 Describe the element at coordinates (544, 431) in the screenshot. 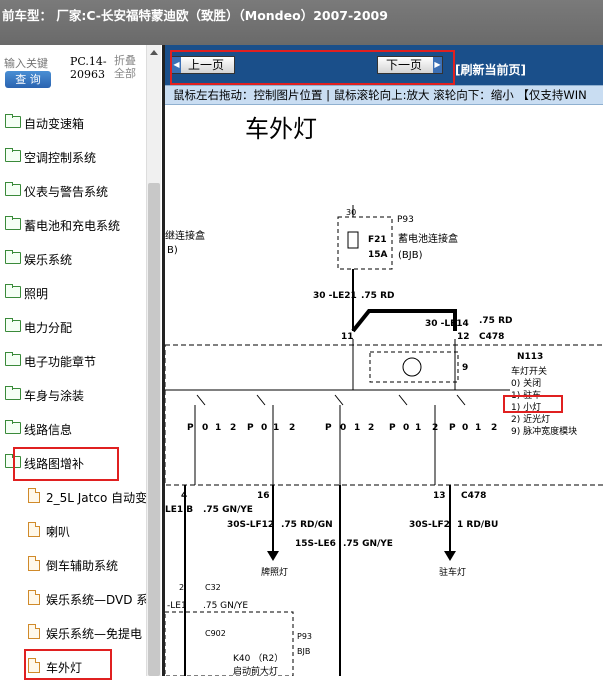

I see `switch-pos-4: 9) 脉冲宽度模块` at that location.